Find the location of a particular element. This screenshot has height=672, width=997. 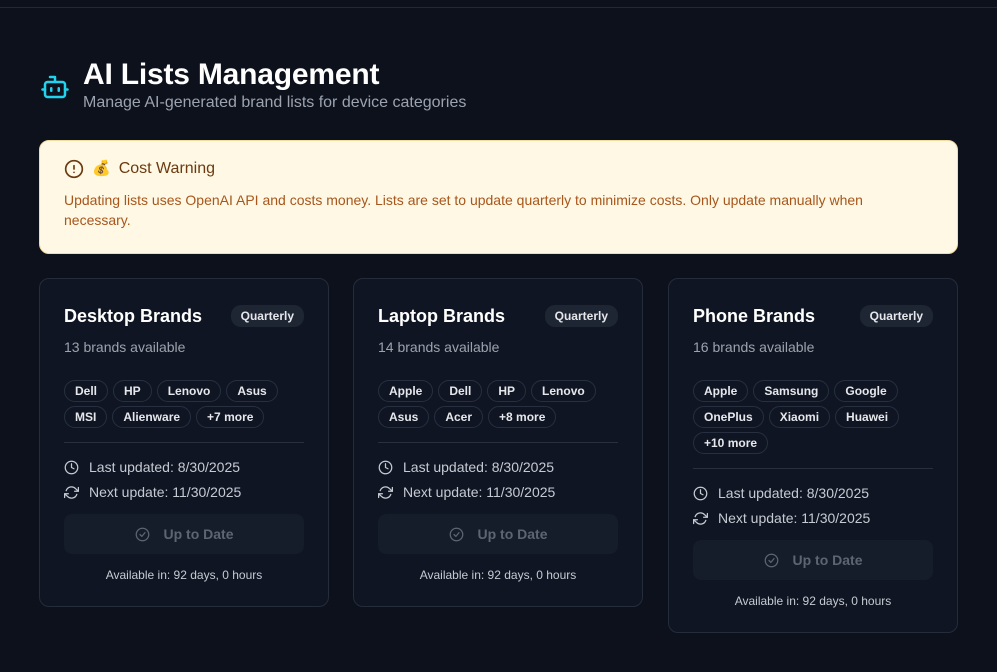

more-brands-chip: +10 more is located at coordinates (731, 443).